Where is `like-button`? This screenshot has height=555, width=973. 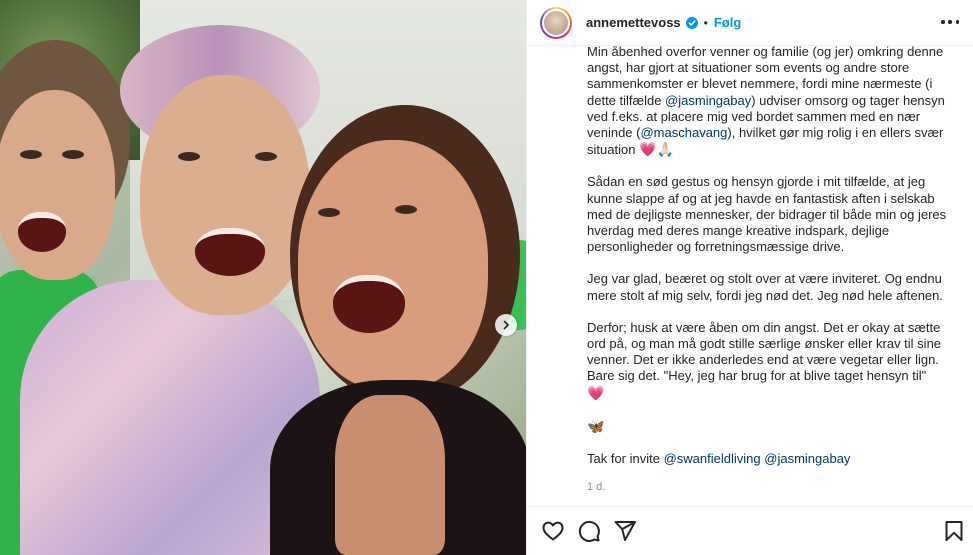
like-button is located at coordinates (553, 531).